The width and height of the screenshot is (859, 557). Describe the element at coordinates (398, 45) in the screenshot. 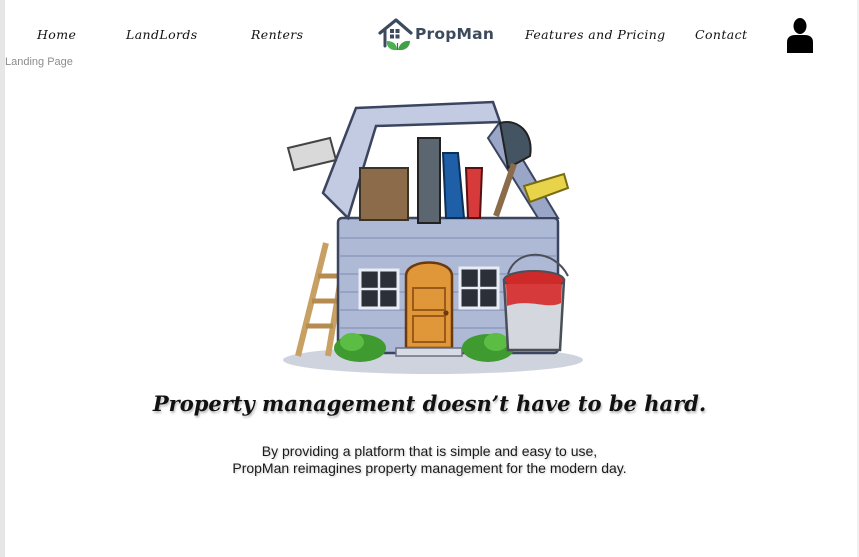

I see `leaf-icon` at that location.